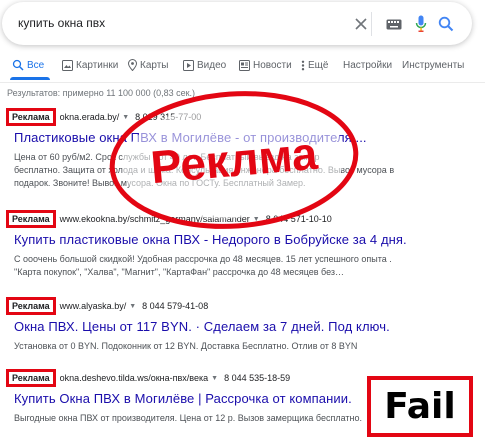 The width and height of the screenshot is (485, 442). I want to click on tab-all: Все, so click(28, 65).